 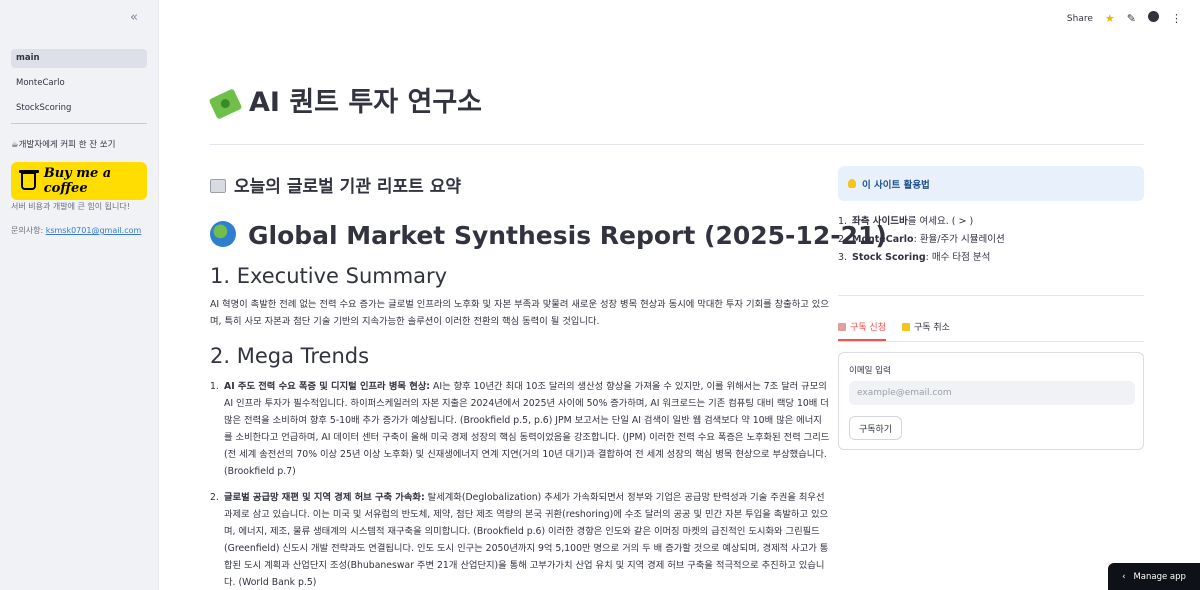 I want to click on tab-label: 구독 취소, so click(x=931, y=328).